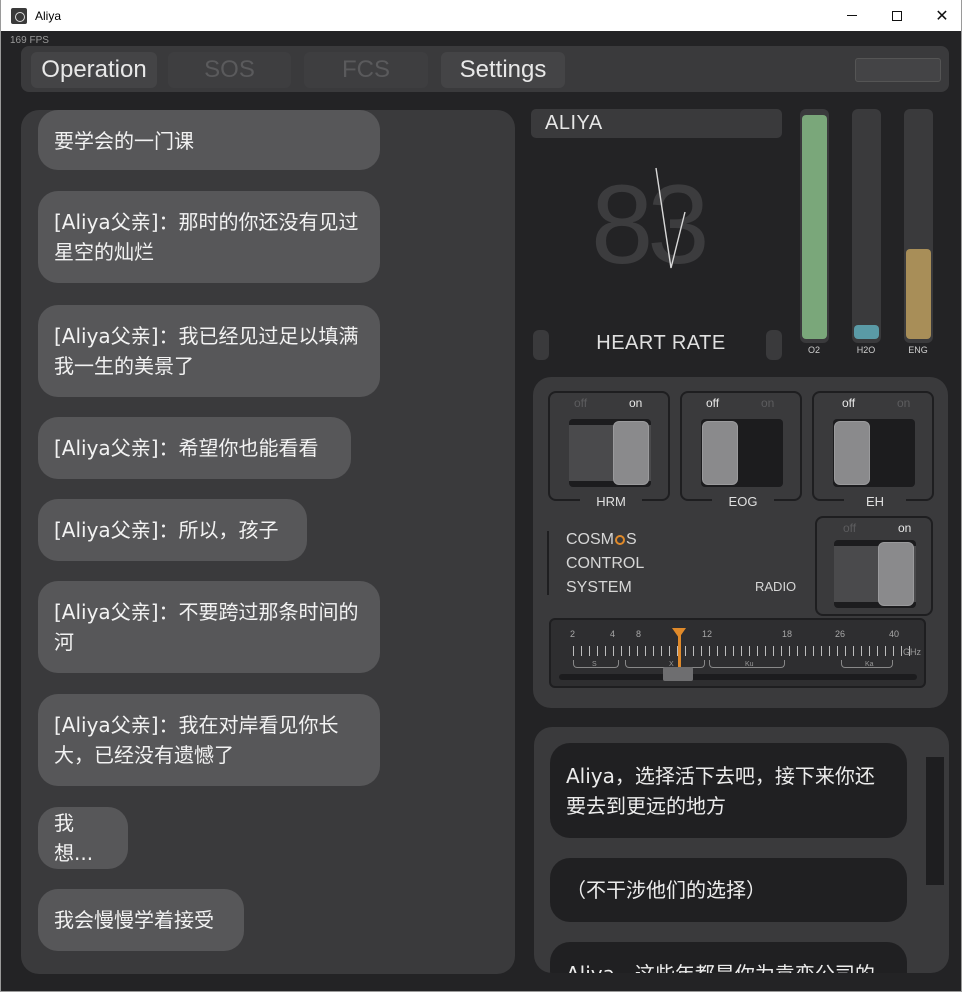  I want to click on title-bar: Aliya ✕, so click(481, 15).